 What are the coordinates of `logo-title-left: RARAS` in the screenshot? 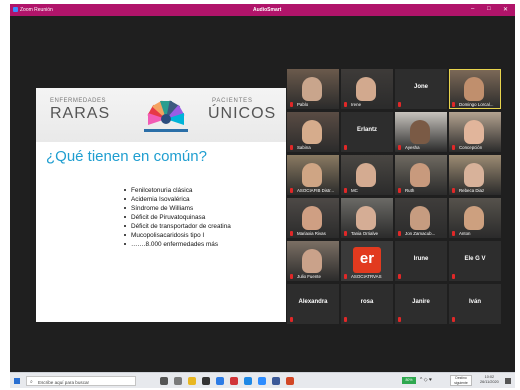 It's located at (80, 113).